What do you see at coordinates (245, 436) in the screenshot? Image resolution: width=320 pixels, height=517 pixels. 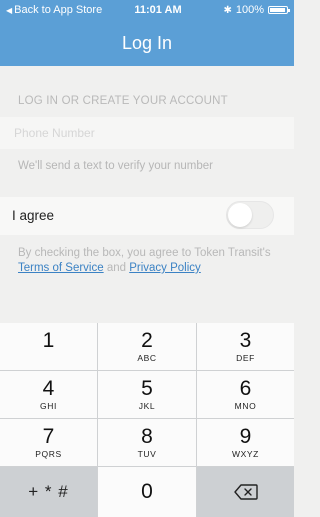 I see `key-digit: 9` at bounding box center [245, 436].